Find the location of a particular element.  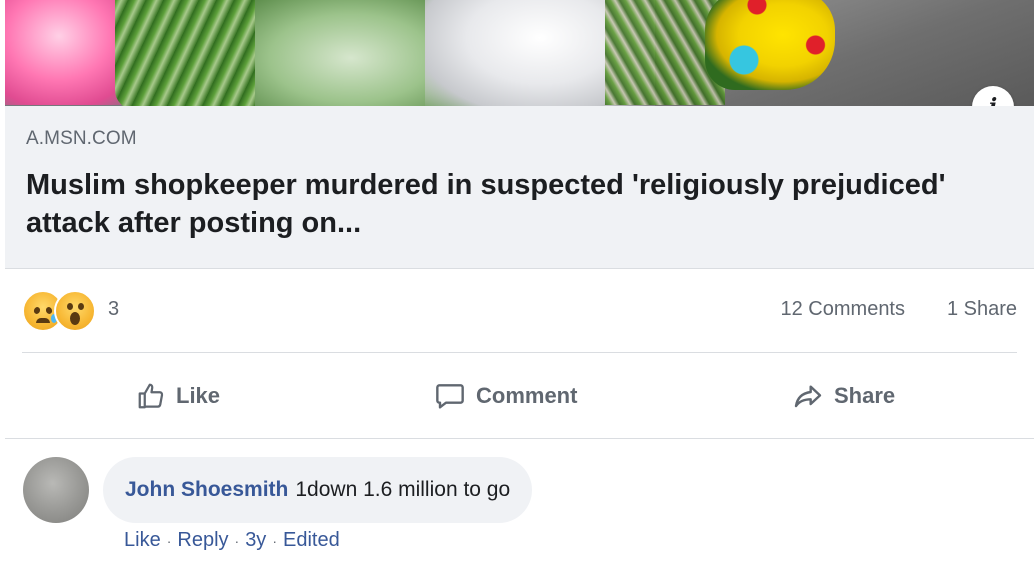

comment-text: 1down 1.6 million to go is located at coordinates (403, 489).